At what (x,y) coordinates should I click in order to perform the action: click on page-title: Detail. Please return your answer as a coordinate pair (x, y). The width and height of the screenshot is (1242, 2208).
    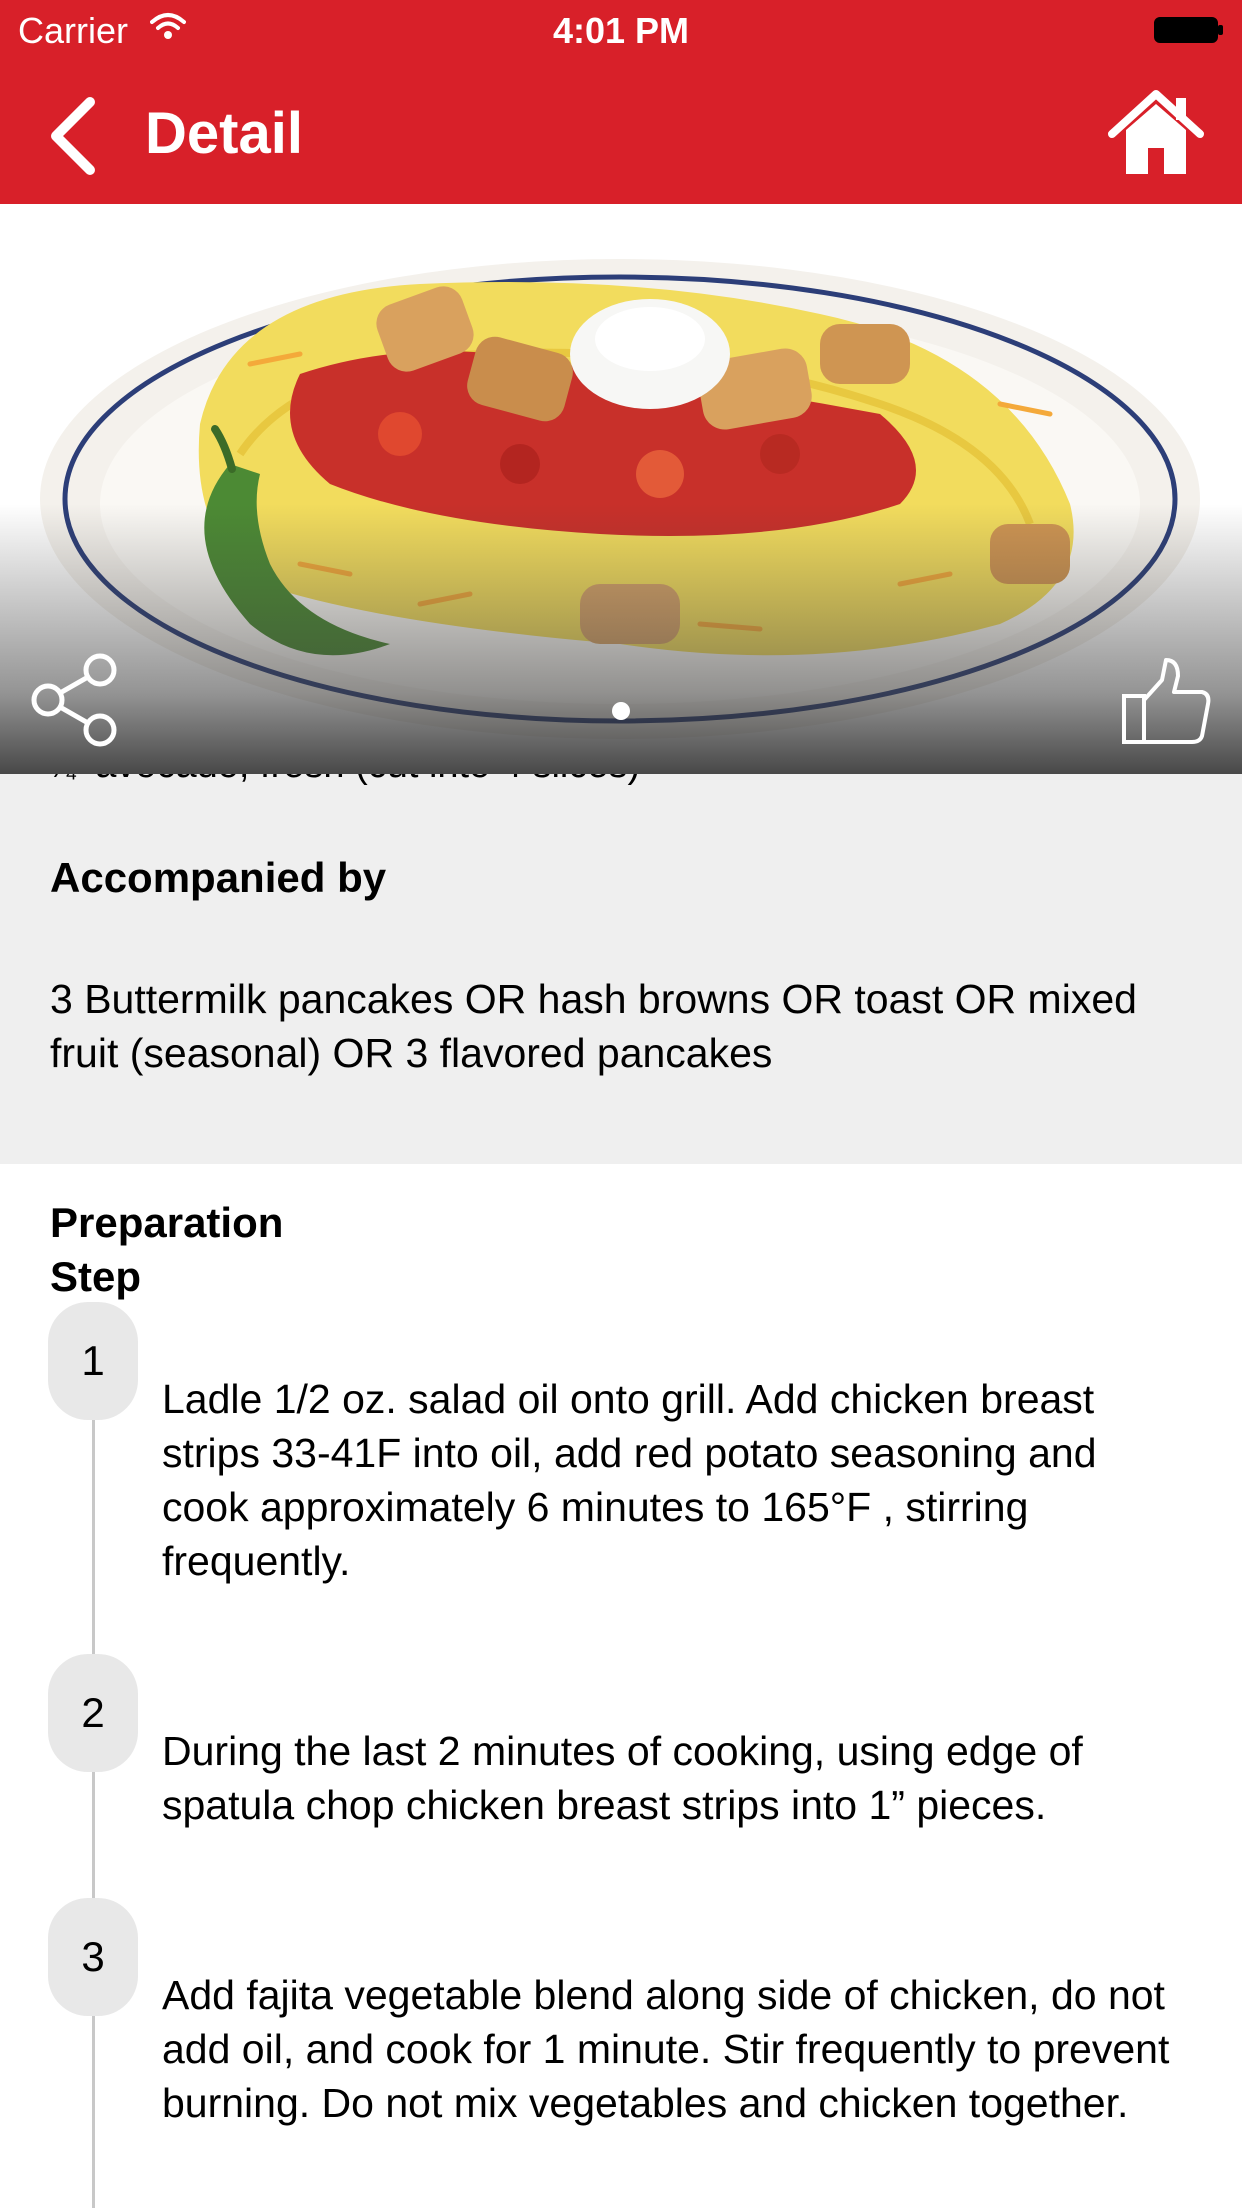
    Looking at the image, I should click on (224, 133).